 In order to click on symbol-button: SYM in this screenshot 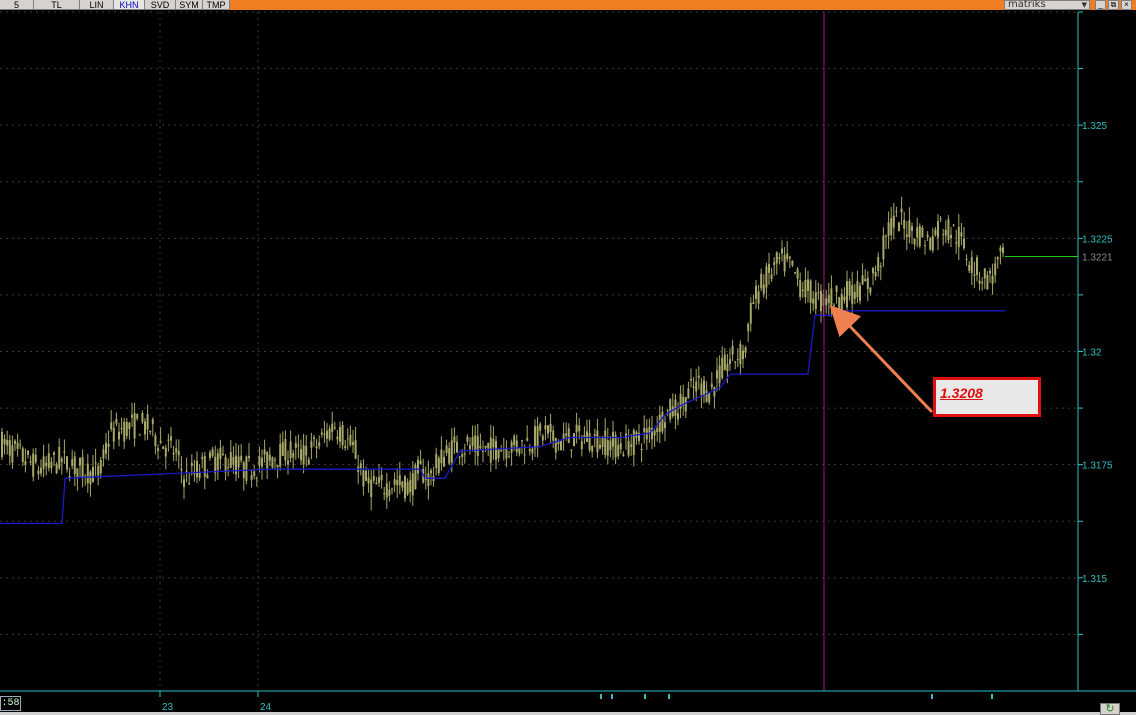, I will do `click(189, 5)`.